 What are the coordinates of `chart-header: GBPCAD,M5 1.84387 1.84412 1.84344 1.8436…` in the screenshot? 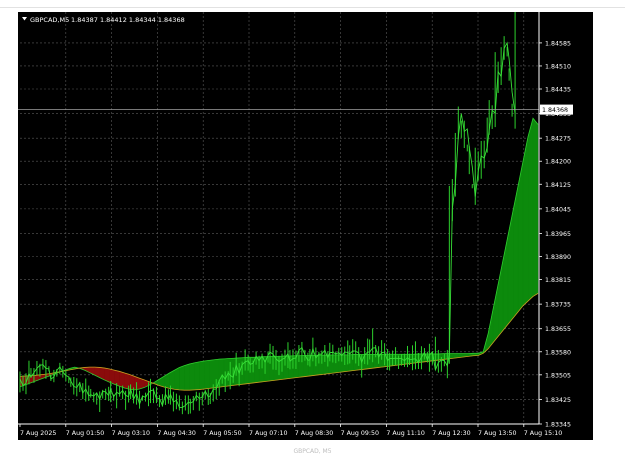 It's located at (103, 20).